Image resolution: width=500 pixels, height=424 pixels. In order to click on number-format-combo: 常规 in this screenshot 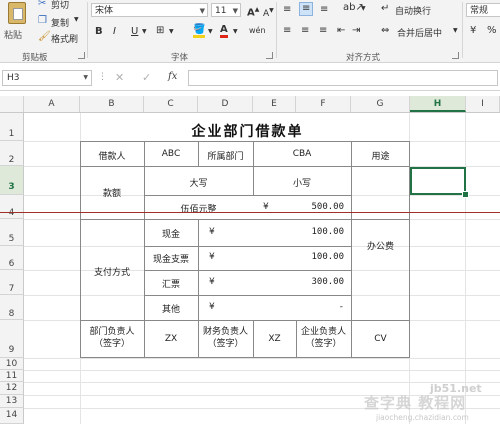, I will do `click(483, 10)`.